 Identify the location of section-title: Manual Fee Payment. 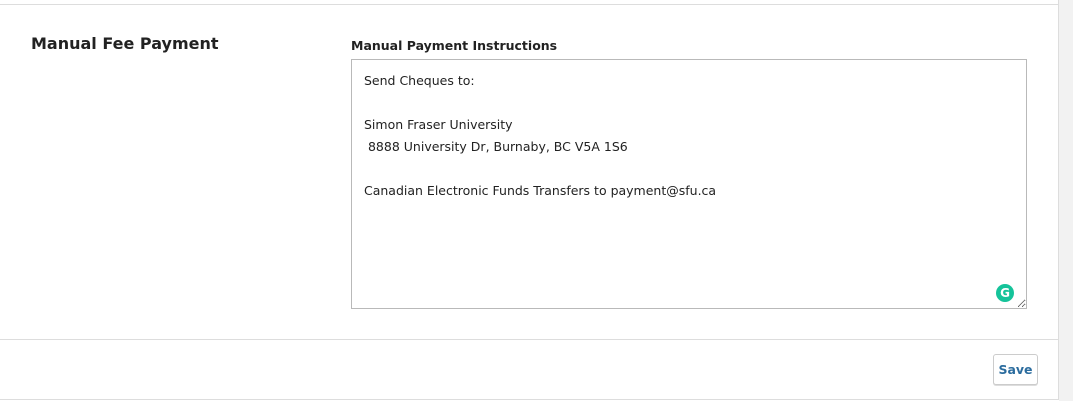
(125, 43).